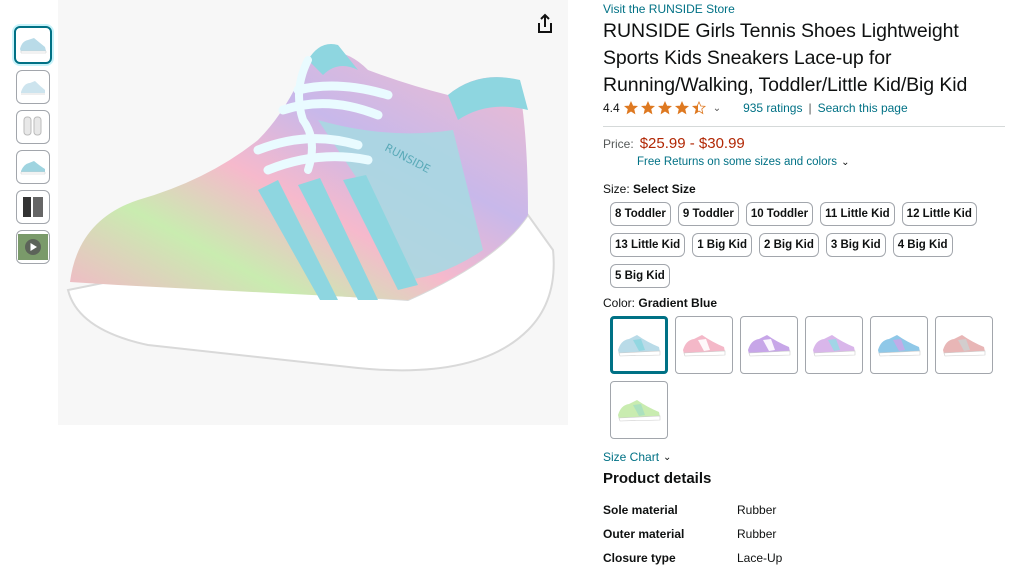 This screenshot has height=581, width=1024. What do you see at coordinates (760, 558) in the screenshot?
I see `detail-value: Lace-Up` at bounding box center [760, 558].